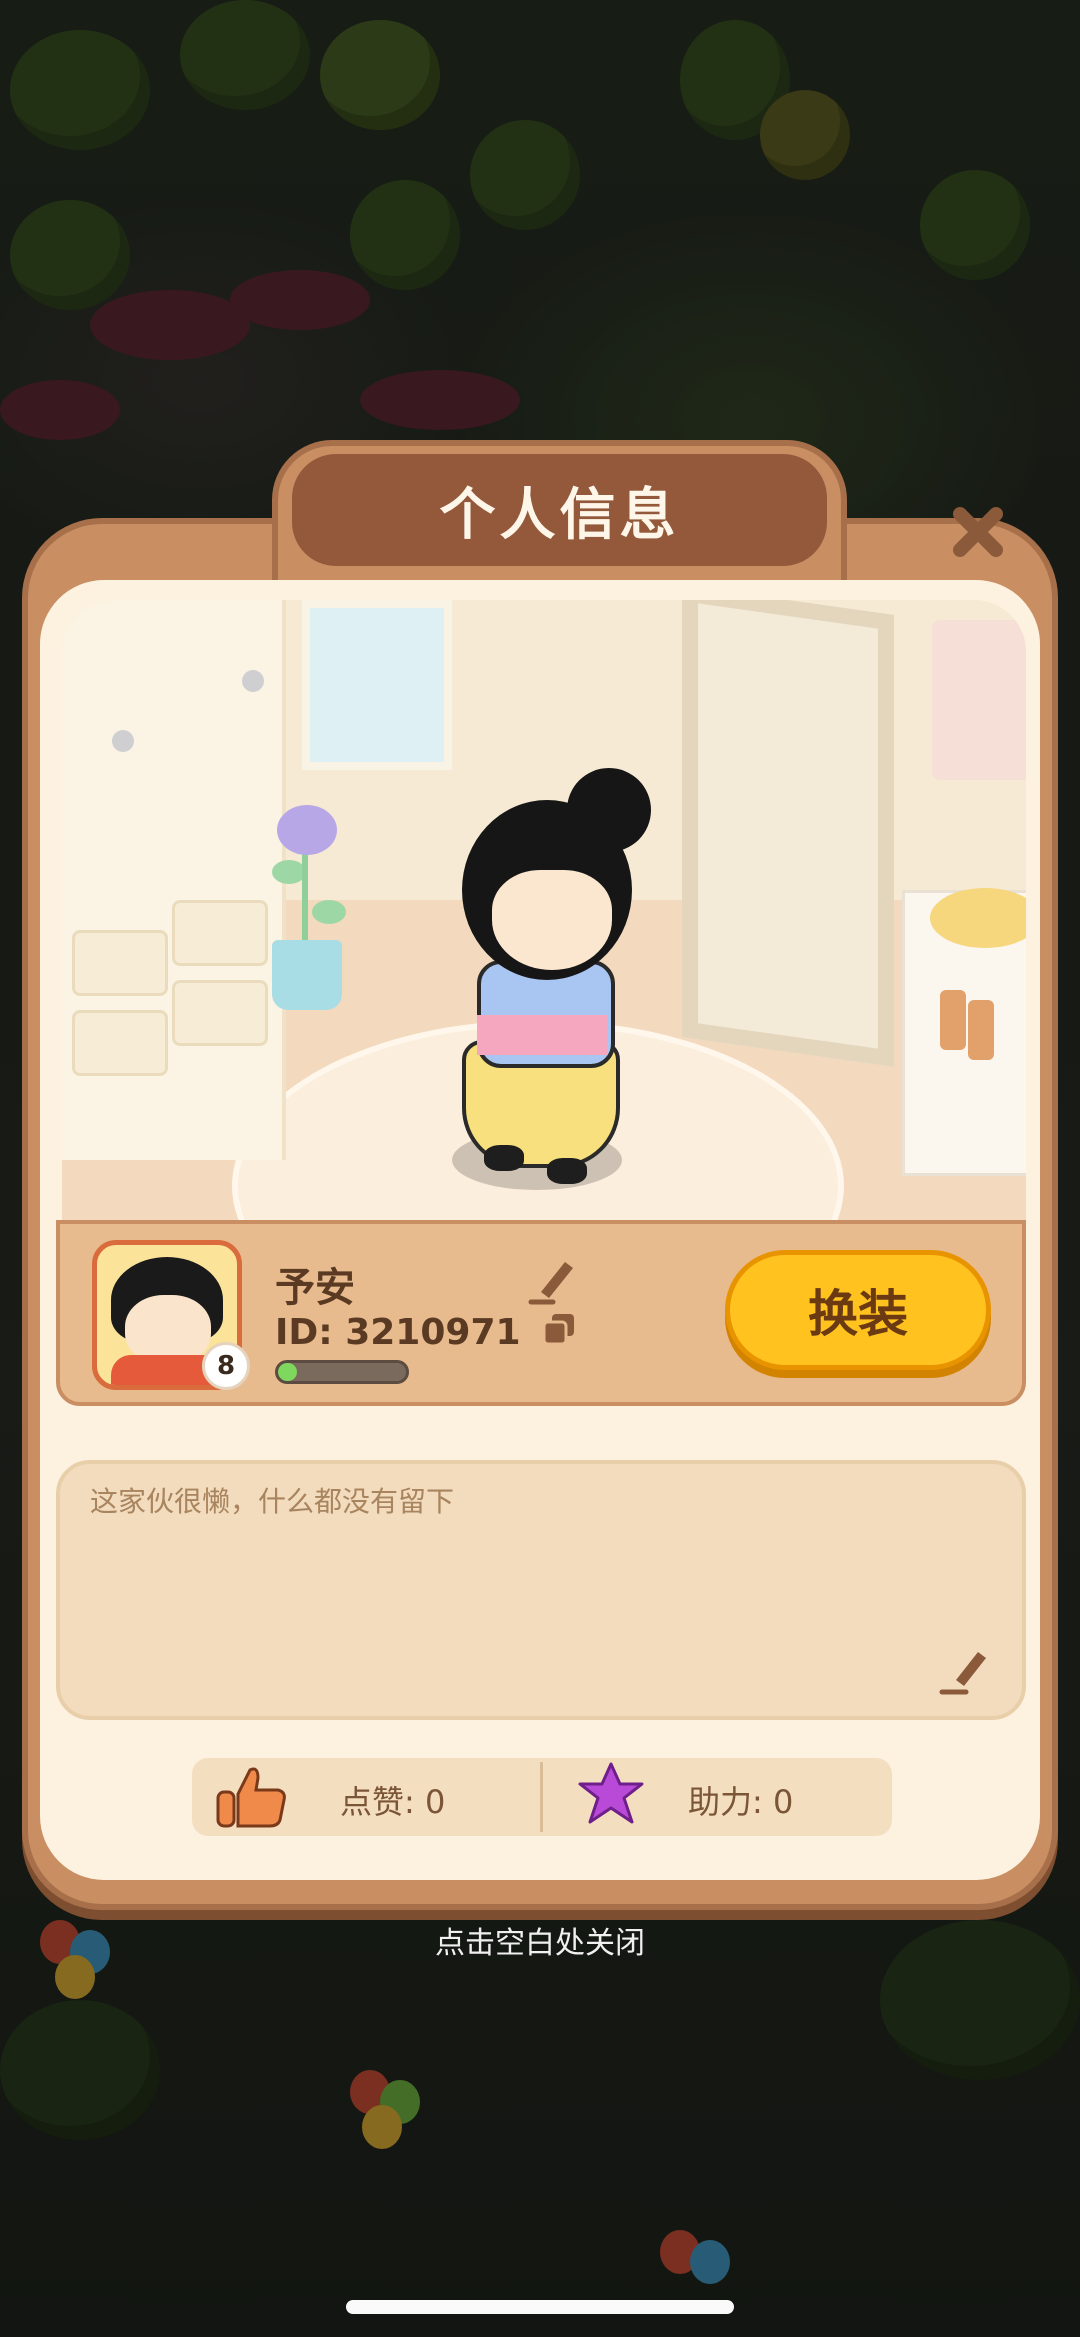 The height and width of the screenshot is (2337, 1080). I want to click on standing-mirror, so click(788, 833).